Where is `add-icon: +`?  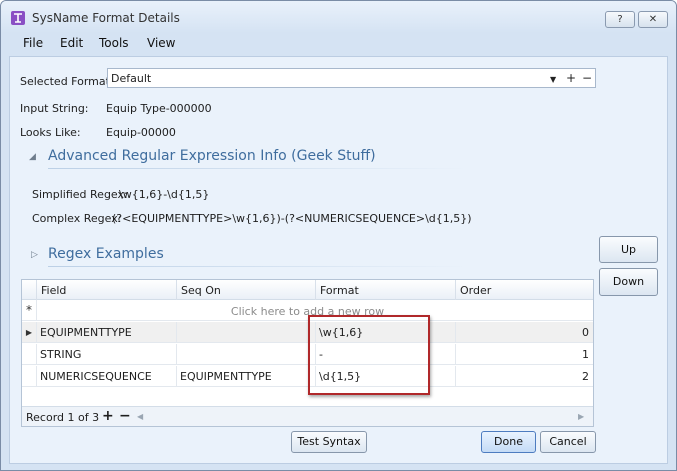 add-icon: + is located at coordinates (571, 78).